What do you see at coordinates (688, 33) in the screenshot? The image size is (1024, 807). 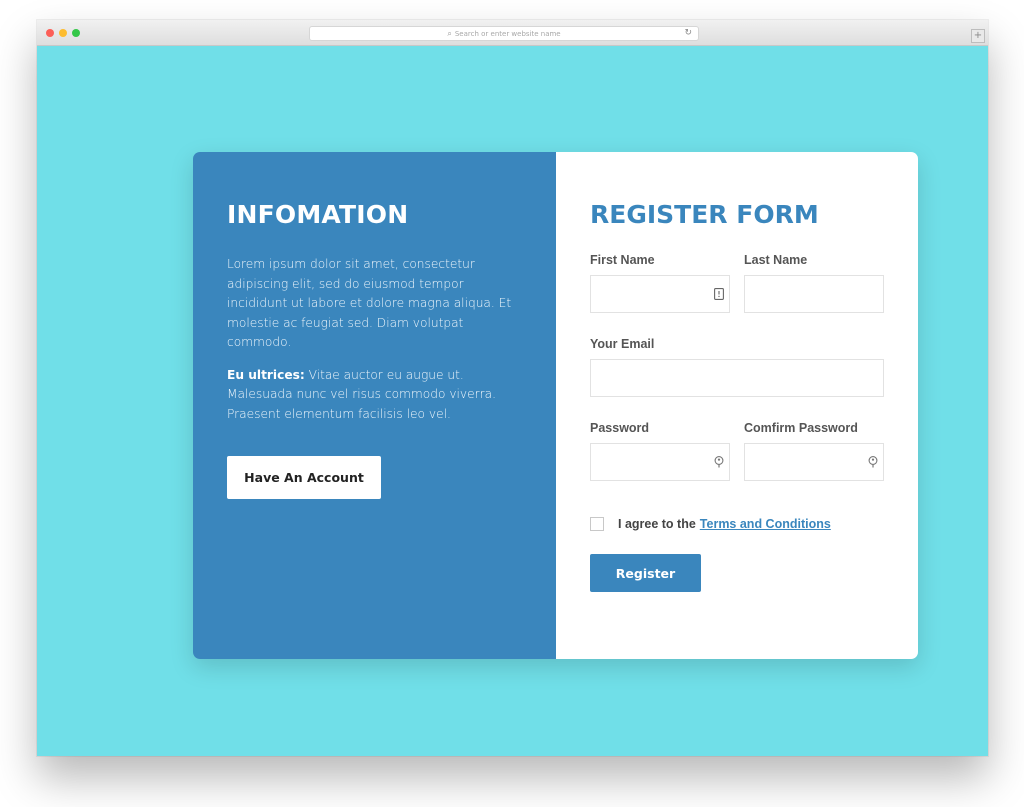 I see `reload-icon: ↻` at bounding box center [688, 33].